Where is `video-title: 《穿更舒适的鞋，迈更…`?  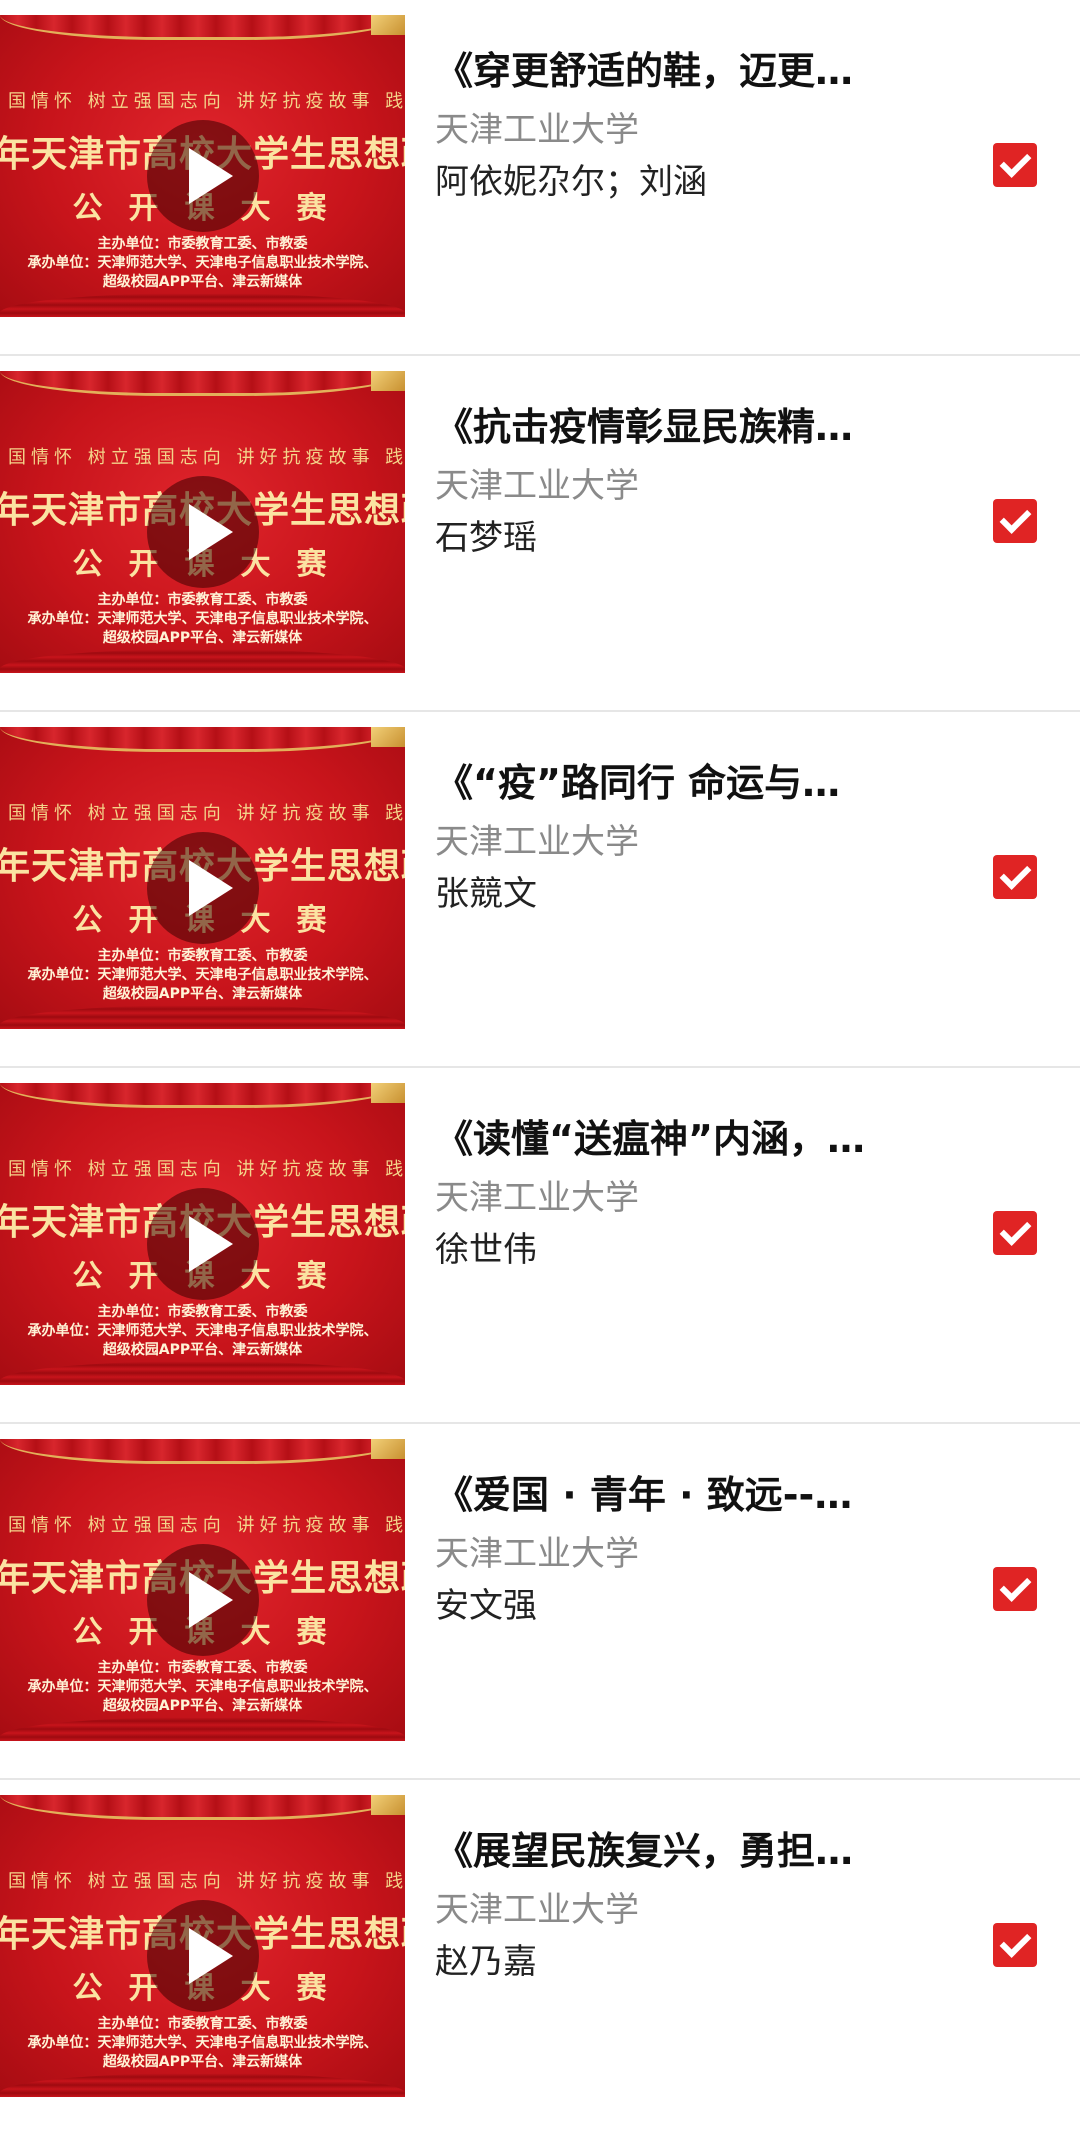 video-title: 《穿更舒适的鞋，迈更… is located at coordinates (670, 67).